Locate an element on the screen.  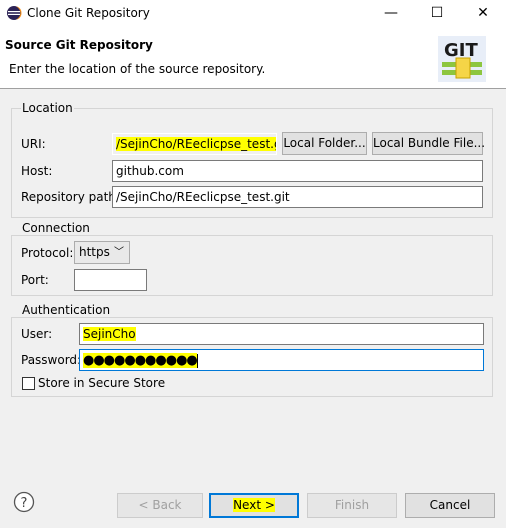
close-button: ✕ is located at coordinates (483, 13).